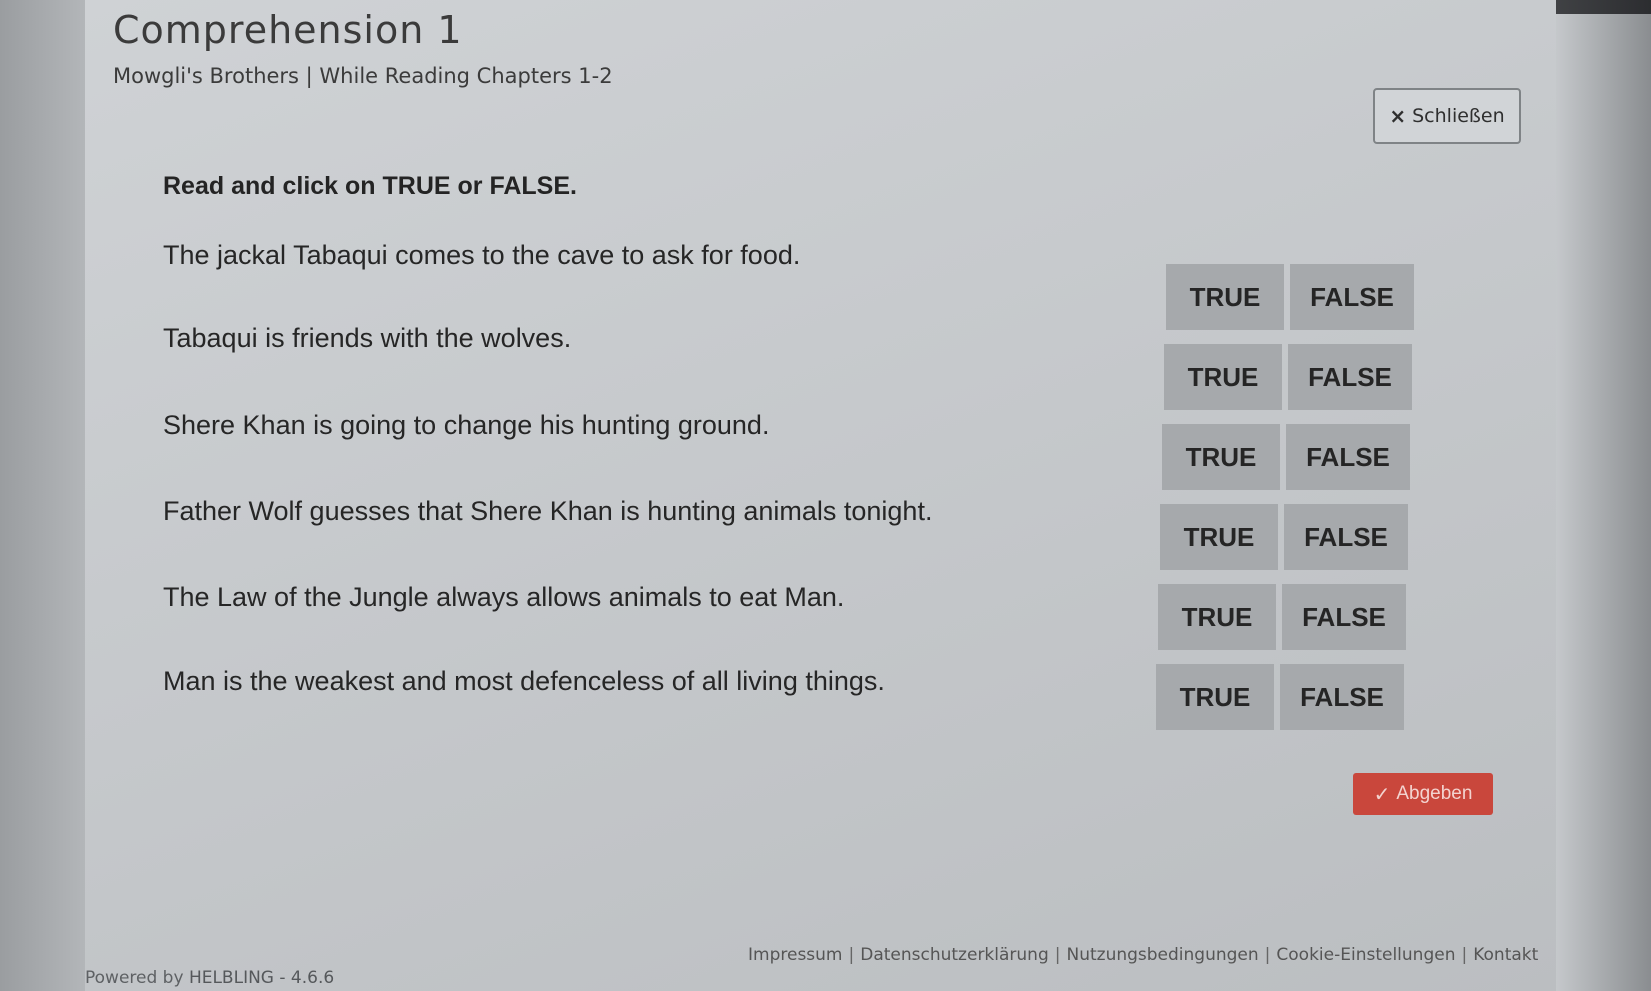 The image size is (1651, 991). What do you see at coordinates (1162, 955) in the screenshot?
I see `footer-link-nutzungsbedingungen: Nutzungsbedingungen` at bounding box center [1162, 955].